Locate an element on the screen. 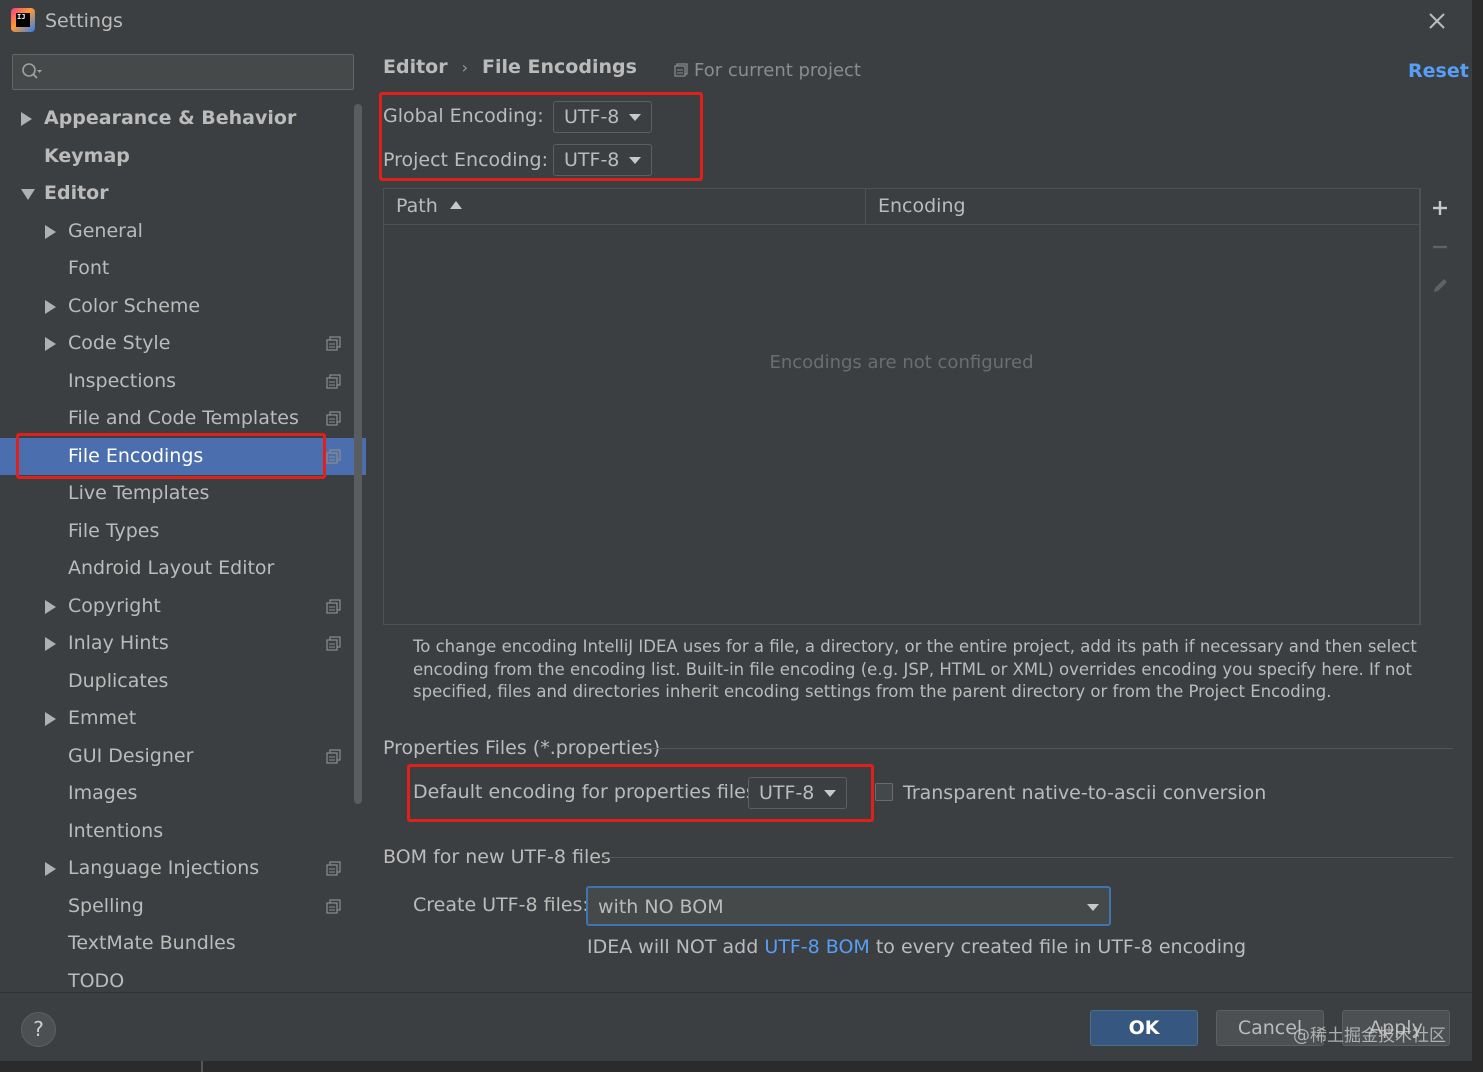  sidebar-item-file-types: File Types is located at coordinates (183, 531).